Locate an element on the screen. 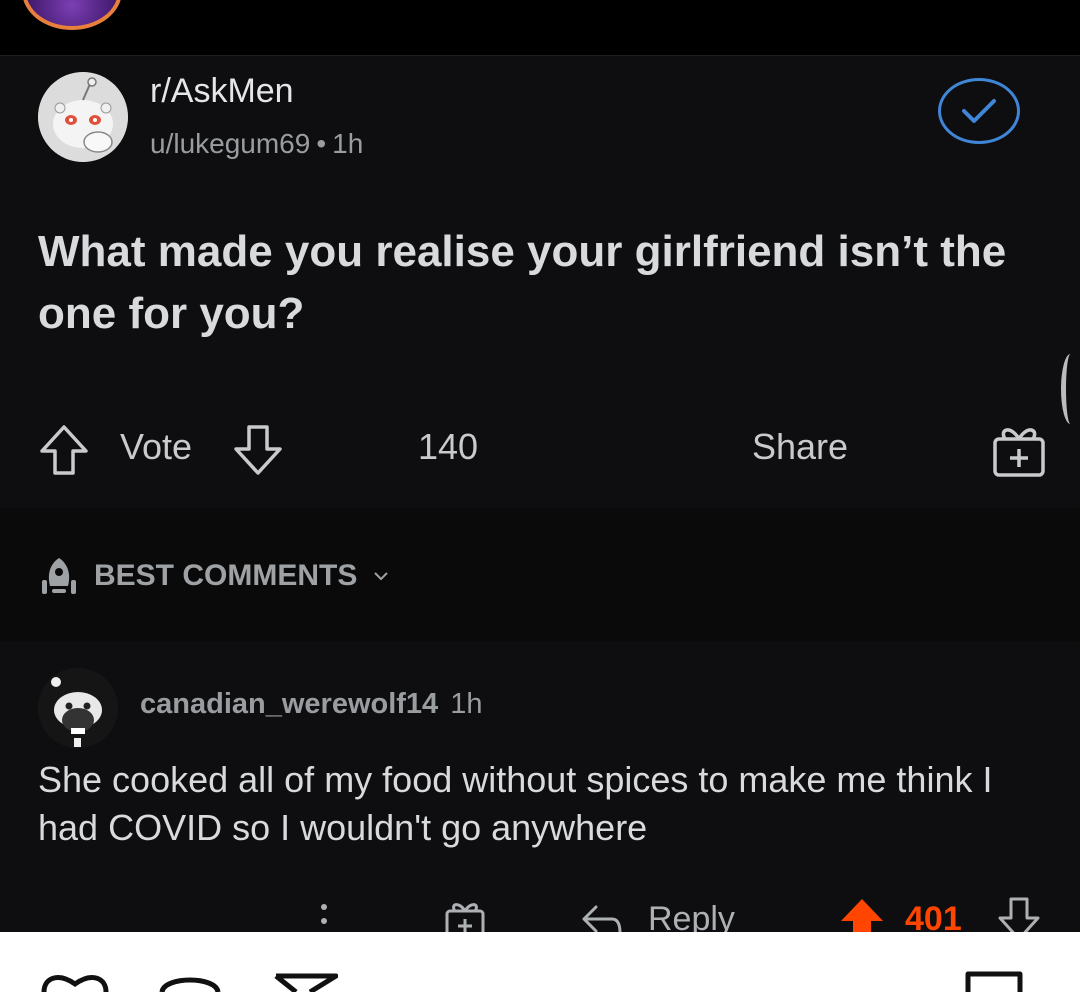  comment-award-button is located at coordinates (465, 914).